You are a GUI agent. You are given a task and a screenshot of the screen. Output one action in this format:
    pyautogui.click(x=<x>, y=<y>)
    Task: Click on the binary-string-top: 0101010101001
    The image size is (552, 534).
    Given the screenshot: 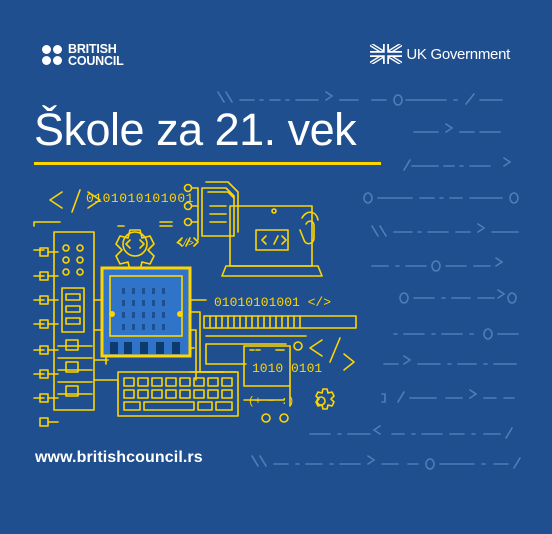 What is the action you would take?
    pyautogui.click(x=140, y=198)
    